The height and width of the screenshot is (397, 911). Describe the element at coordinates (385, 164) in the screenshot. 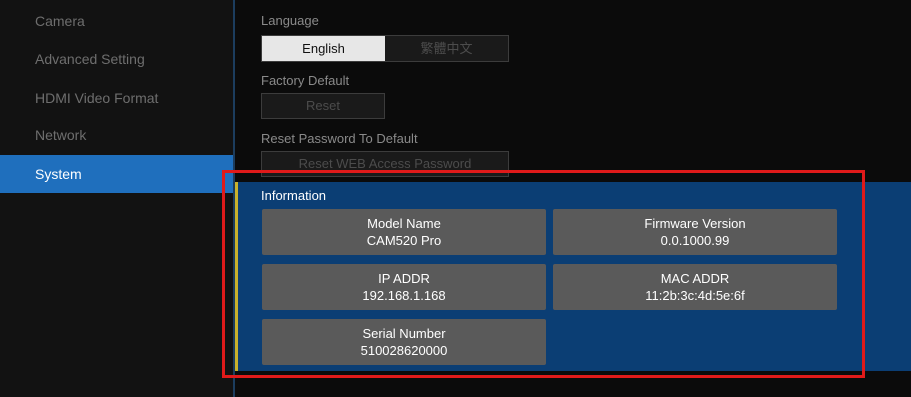

I see `reset-web-password-button: Reset WEB Access Password` at that location.